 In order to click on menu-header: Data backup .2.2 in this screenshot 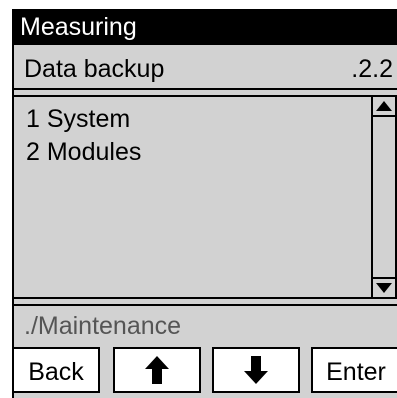, I will do `click(205, 68)`.